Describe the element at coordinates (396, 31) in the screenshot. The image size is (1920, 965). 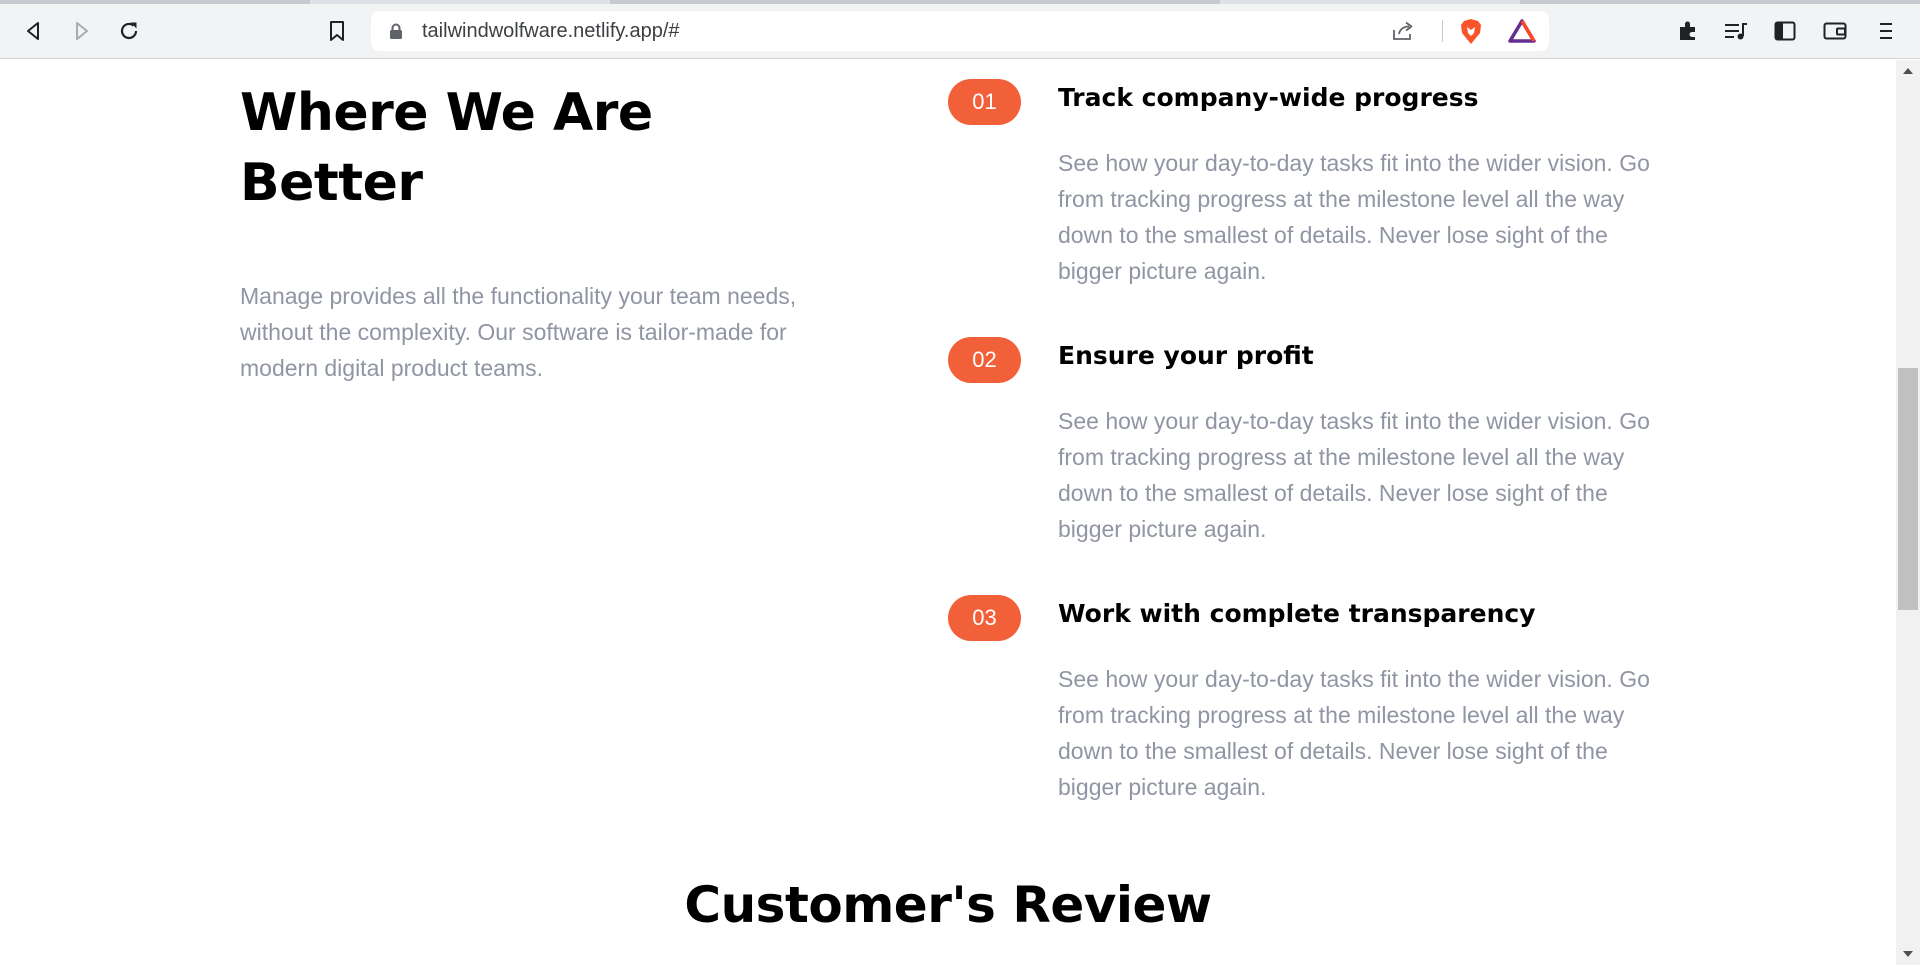
I see `lock-icon` at that location.